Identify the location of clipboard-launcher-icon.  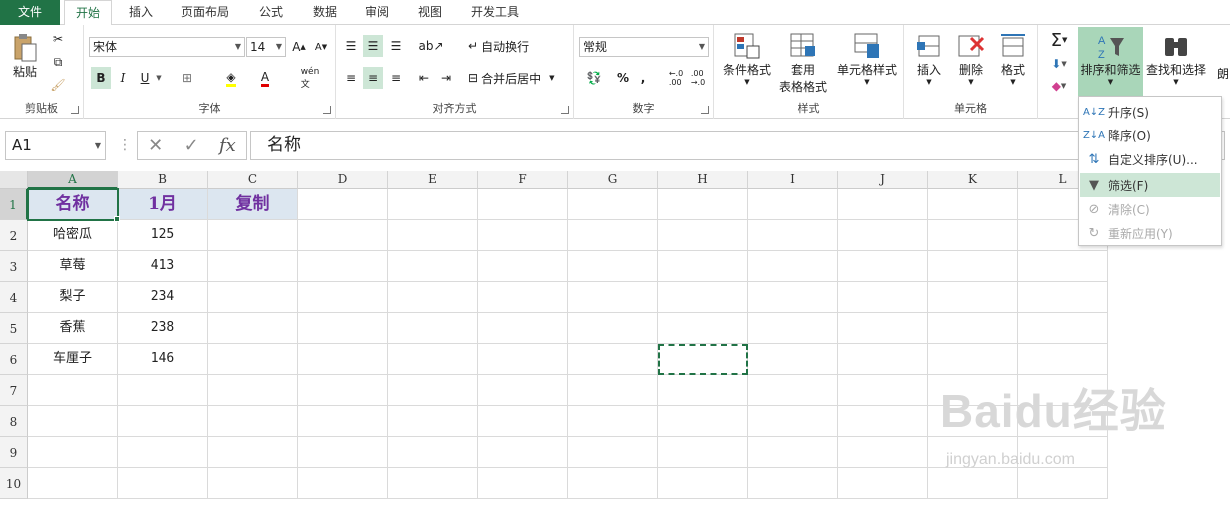
(75, 110).